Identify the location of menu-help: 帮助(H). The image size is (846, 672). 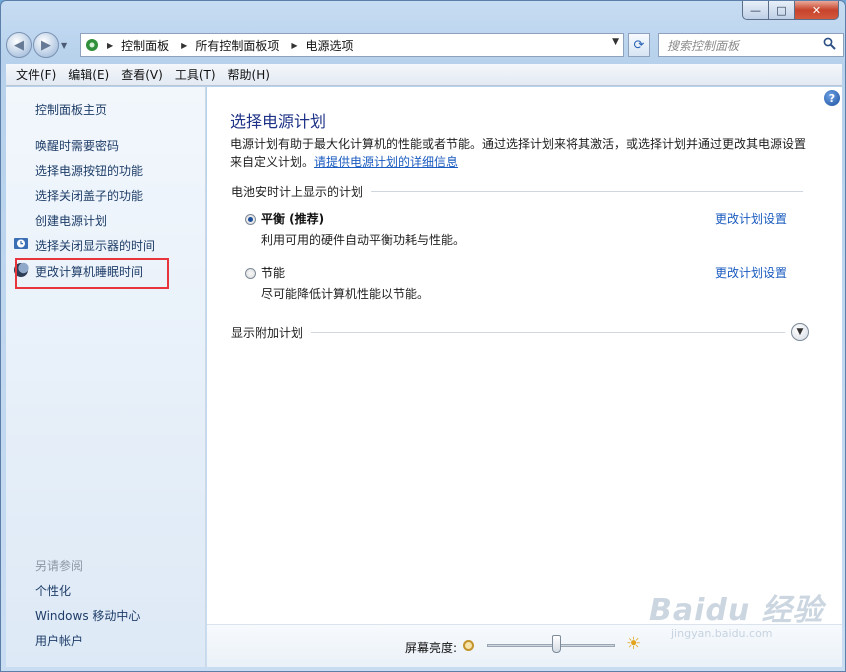
(249, 74).